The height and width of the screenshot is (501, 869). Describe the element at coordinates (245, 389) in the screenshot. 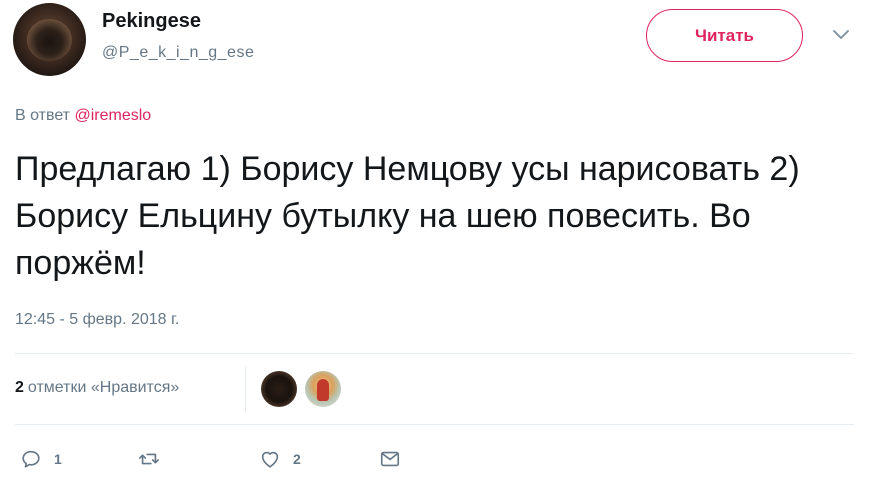

I see `stat-separator` at that location.